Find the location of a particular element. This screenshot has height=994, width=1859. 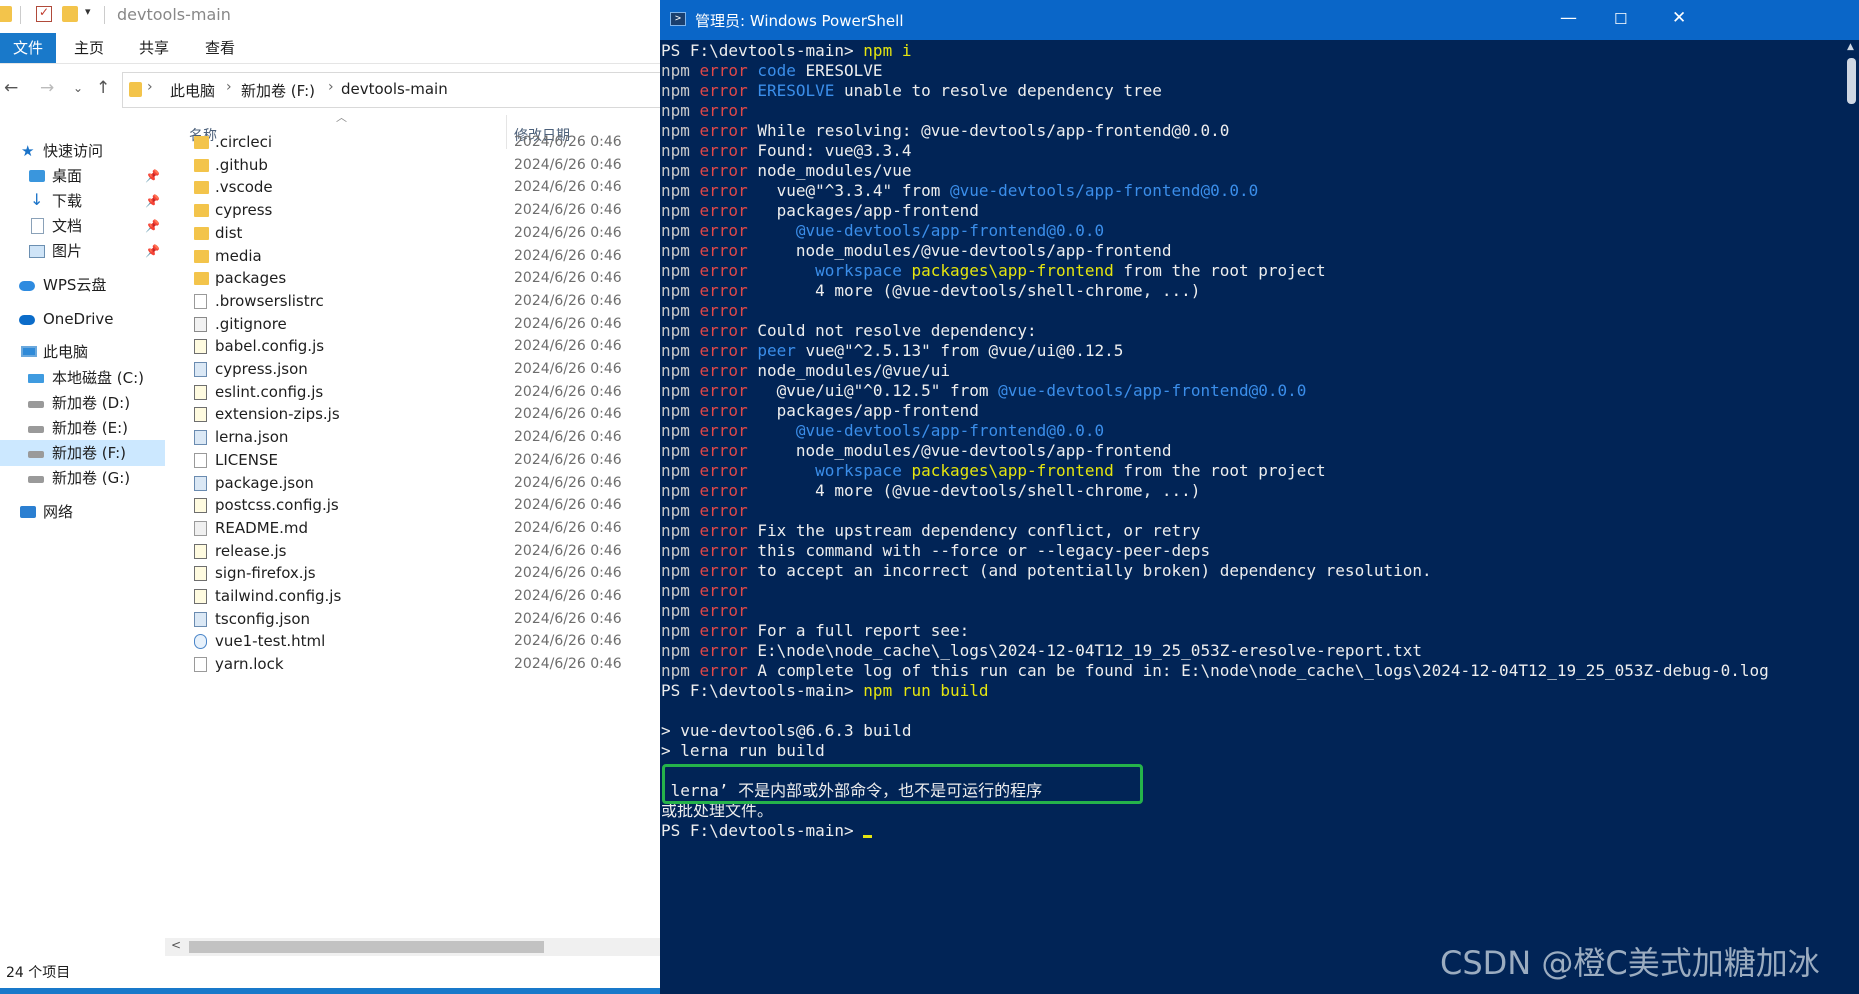

address-bar: › 此电脑 › 新加卷 (F:) › devtools-main is located at coordinates (392, 90).